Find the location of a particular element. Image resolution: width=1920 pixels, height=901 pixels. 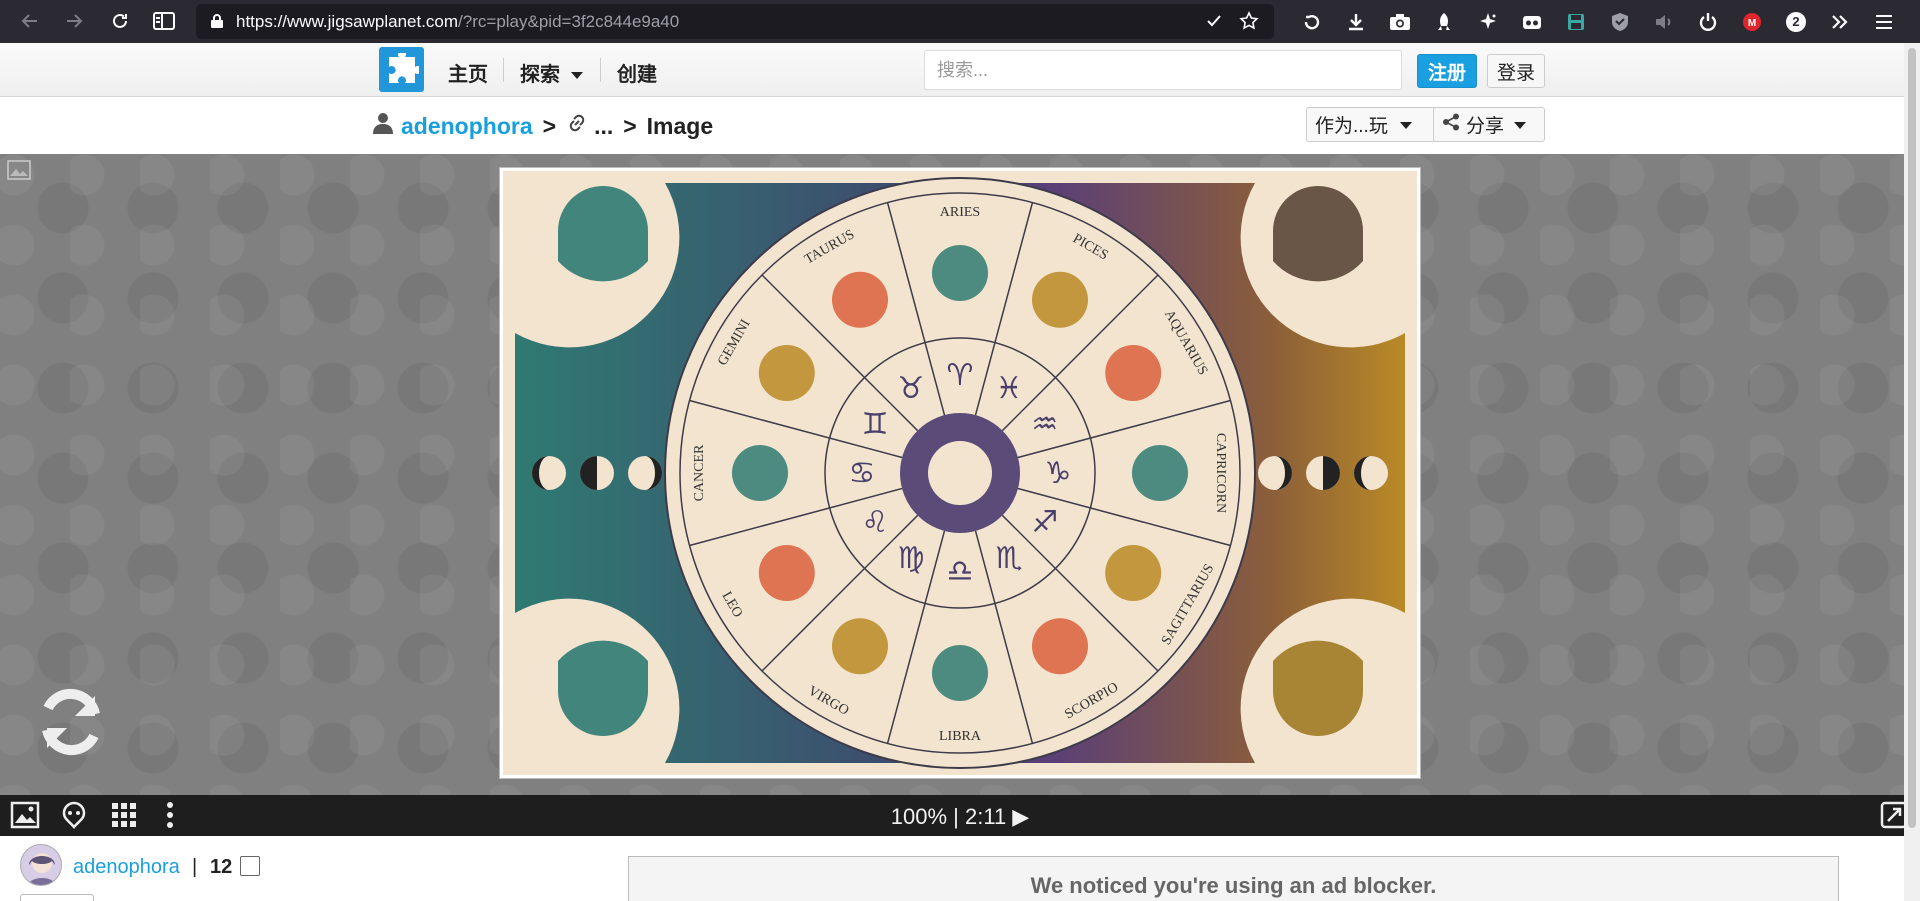

zodiac-glyph: ♌ is located at coordinates (875, 522).